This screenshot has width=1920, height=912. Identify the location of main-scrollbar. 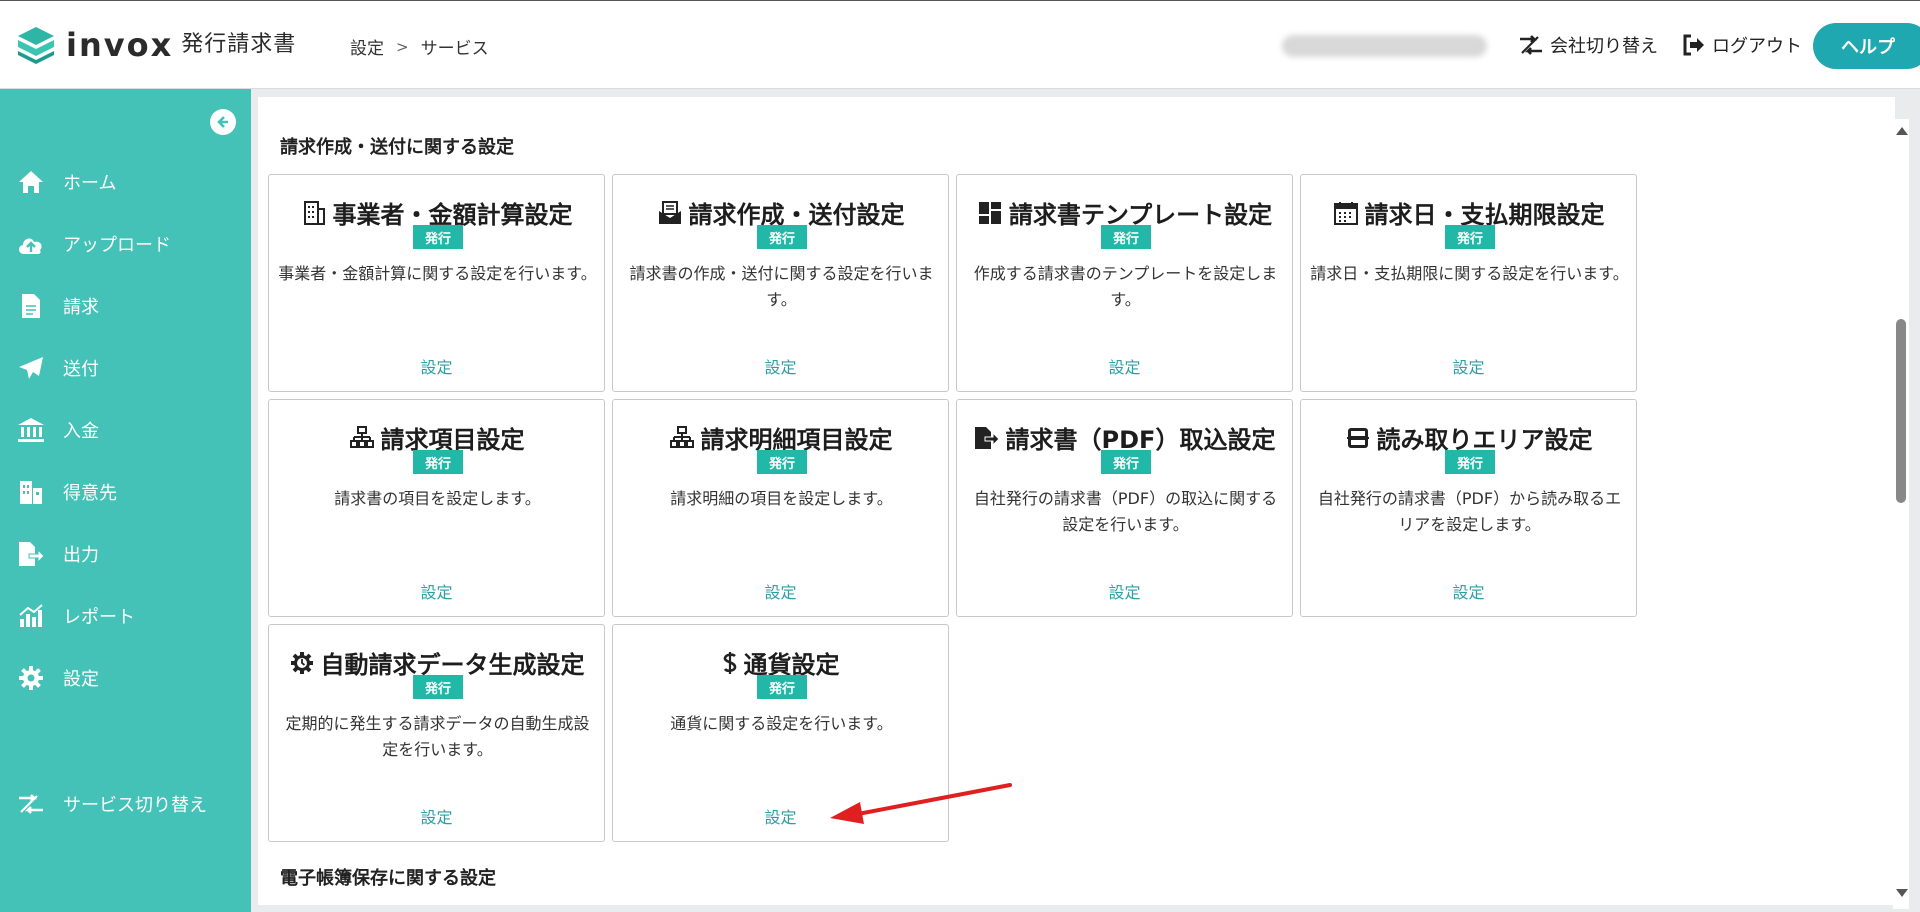
(1901, 514).